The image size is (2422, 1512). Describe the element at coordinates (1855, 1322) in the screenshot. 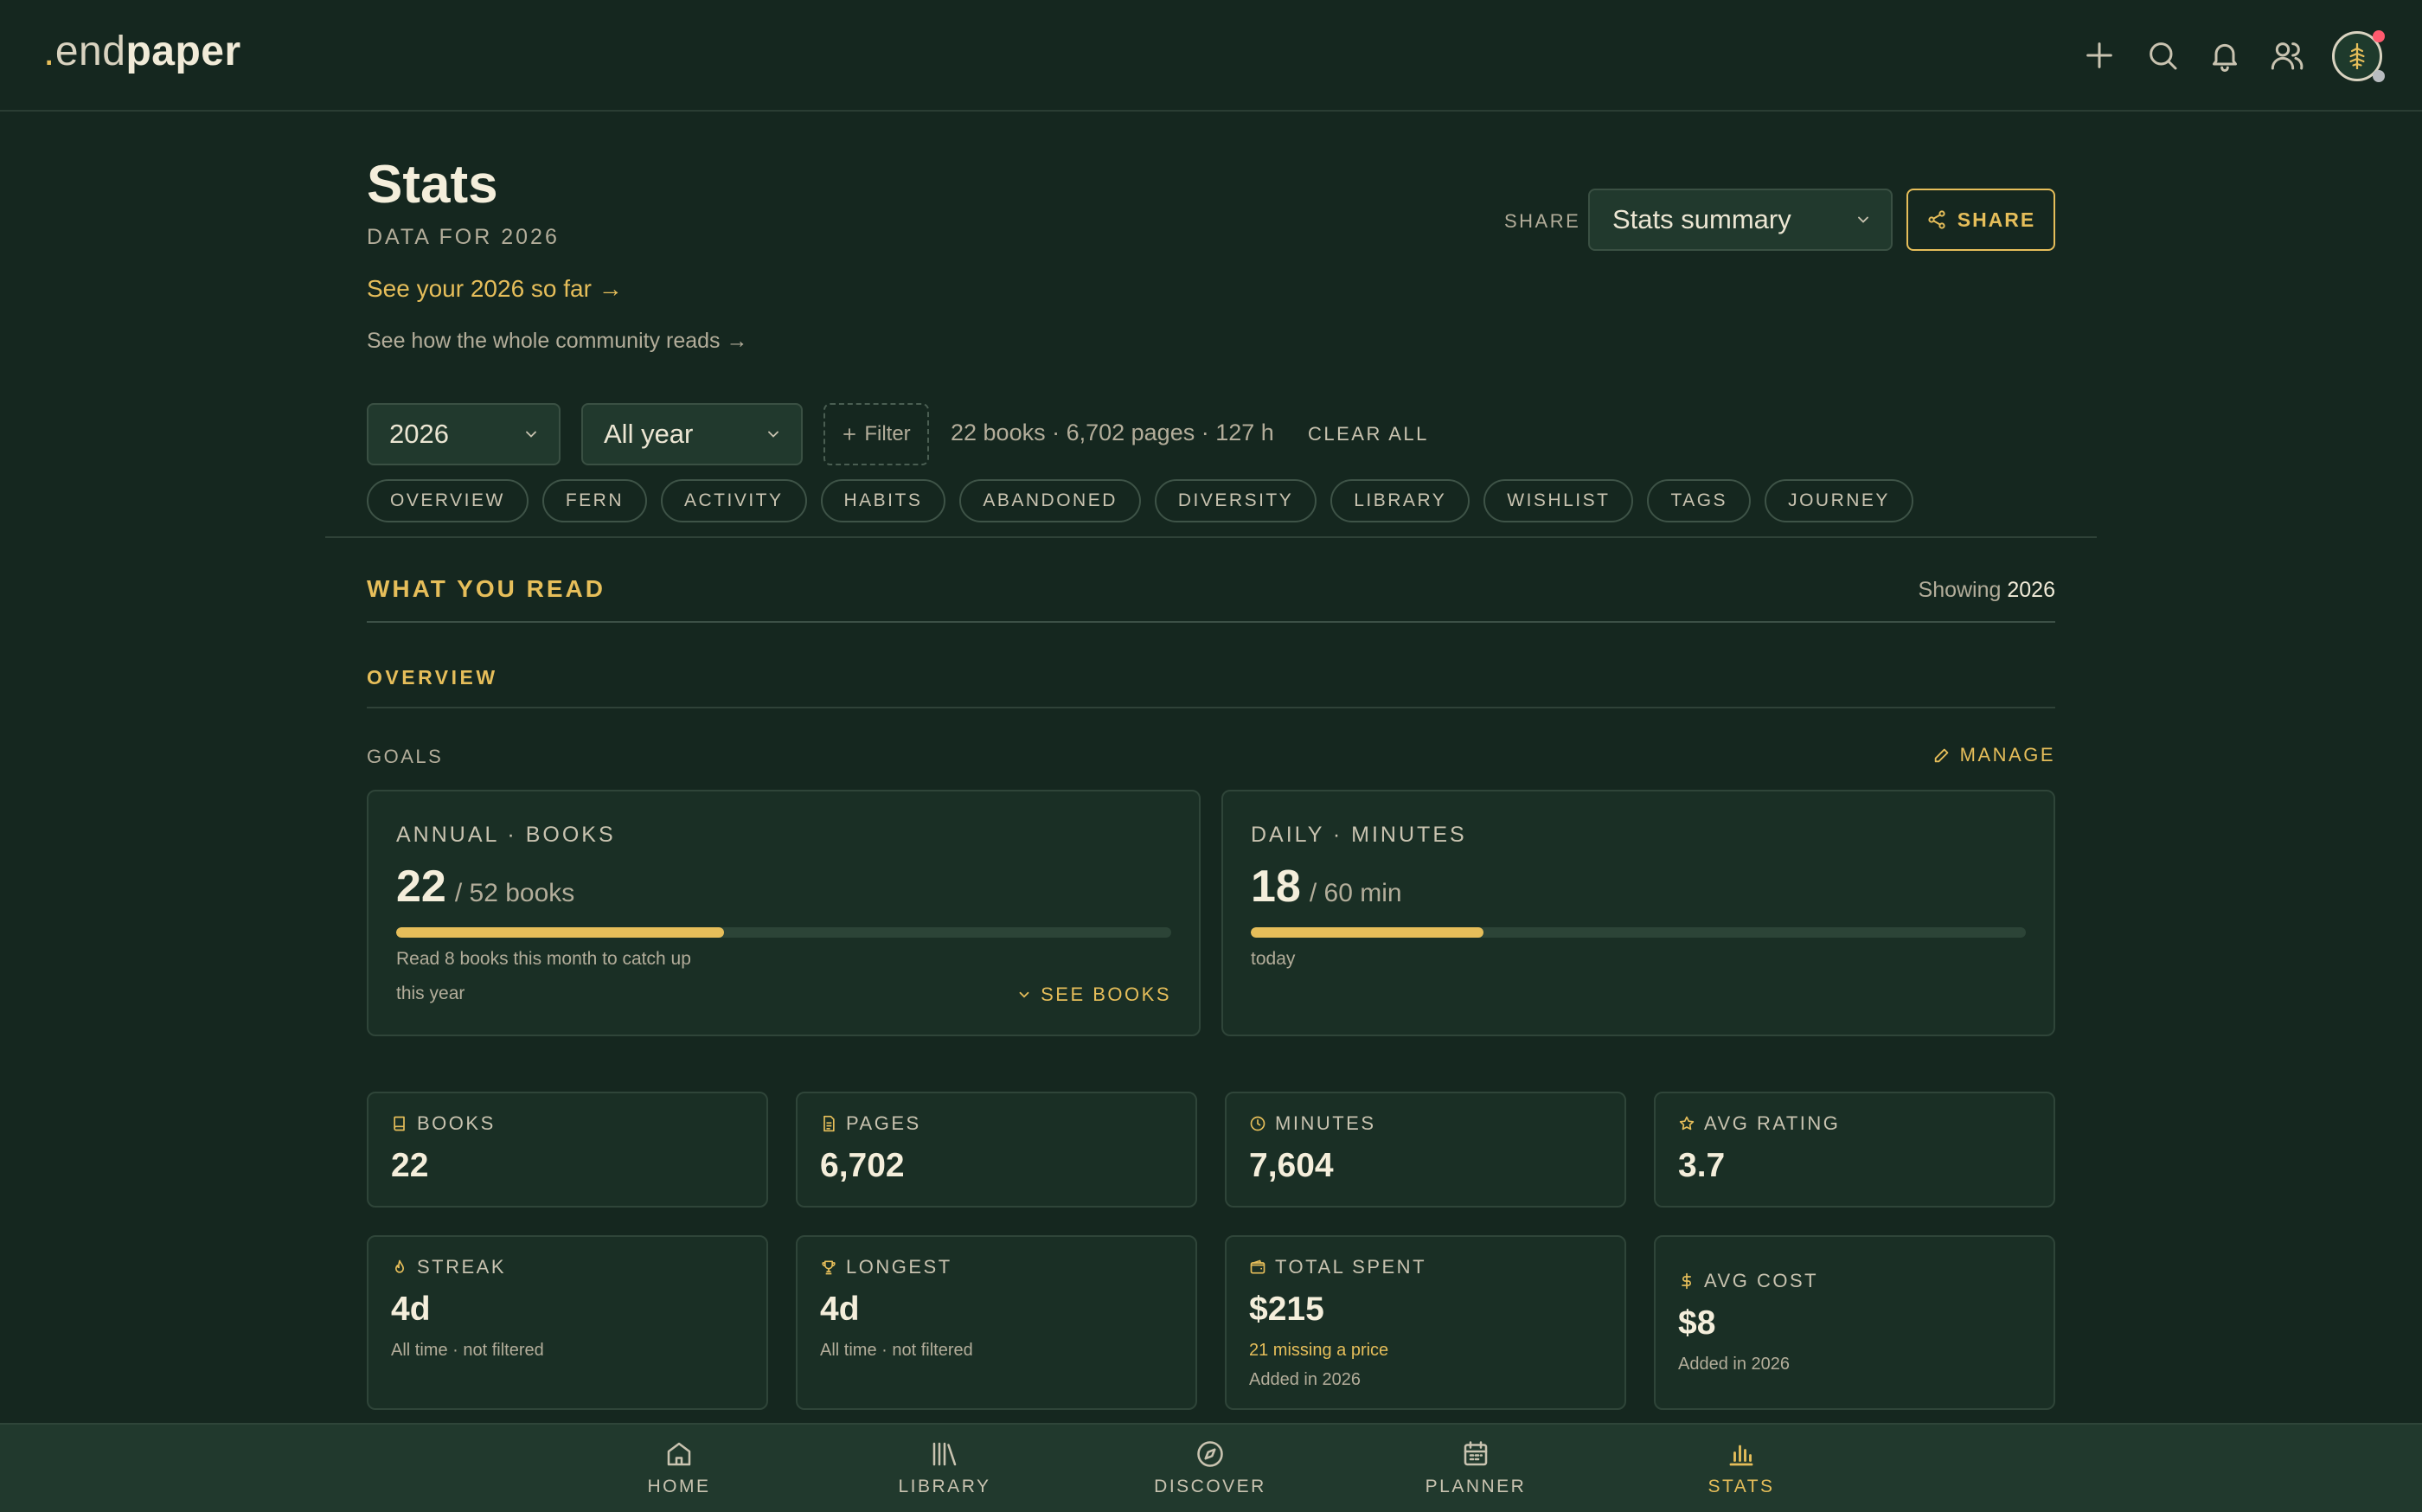

I see `stat-card-avg-cost: AVG COST $8 Added in 2026` at that location.